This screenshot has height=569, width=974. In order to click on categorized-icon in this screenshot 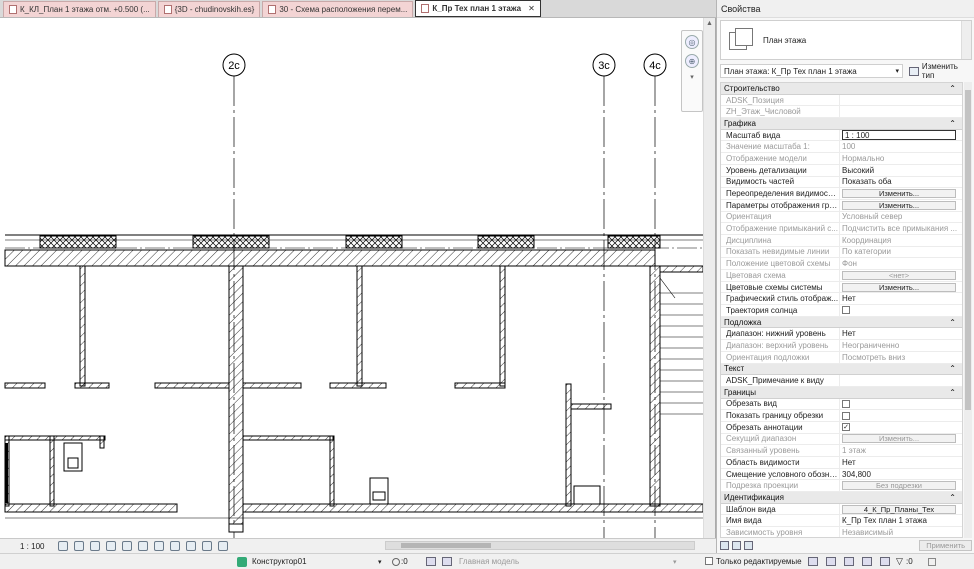, I will do `click(724, 545)`.